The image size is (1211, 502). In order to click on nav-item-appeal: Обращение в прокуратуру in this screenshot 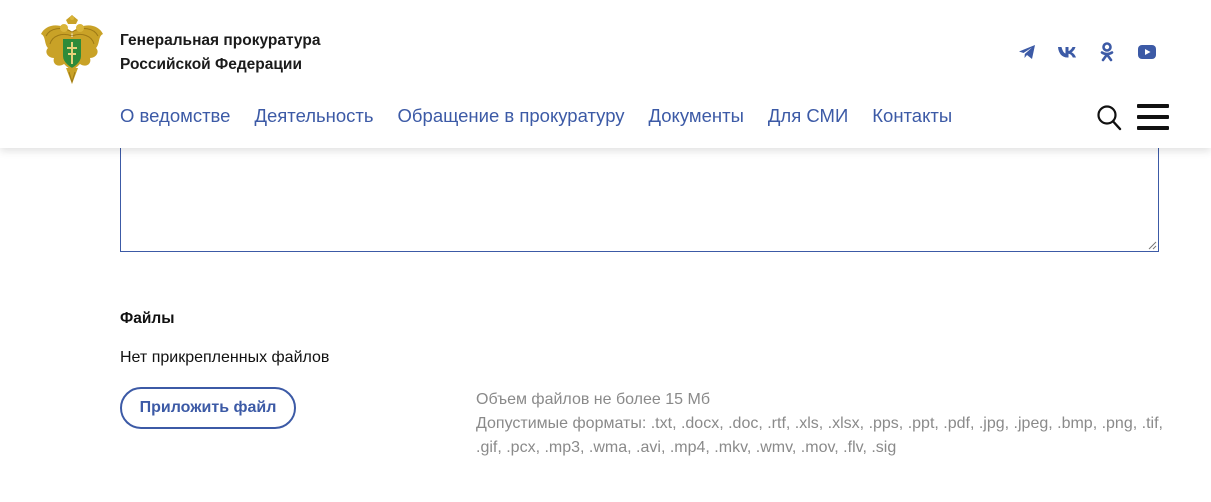, I will do `click(511, 116)`.